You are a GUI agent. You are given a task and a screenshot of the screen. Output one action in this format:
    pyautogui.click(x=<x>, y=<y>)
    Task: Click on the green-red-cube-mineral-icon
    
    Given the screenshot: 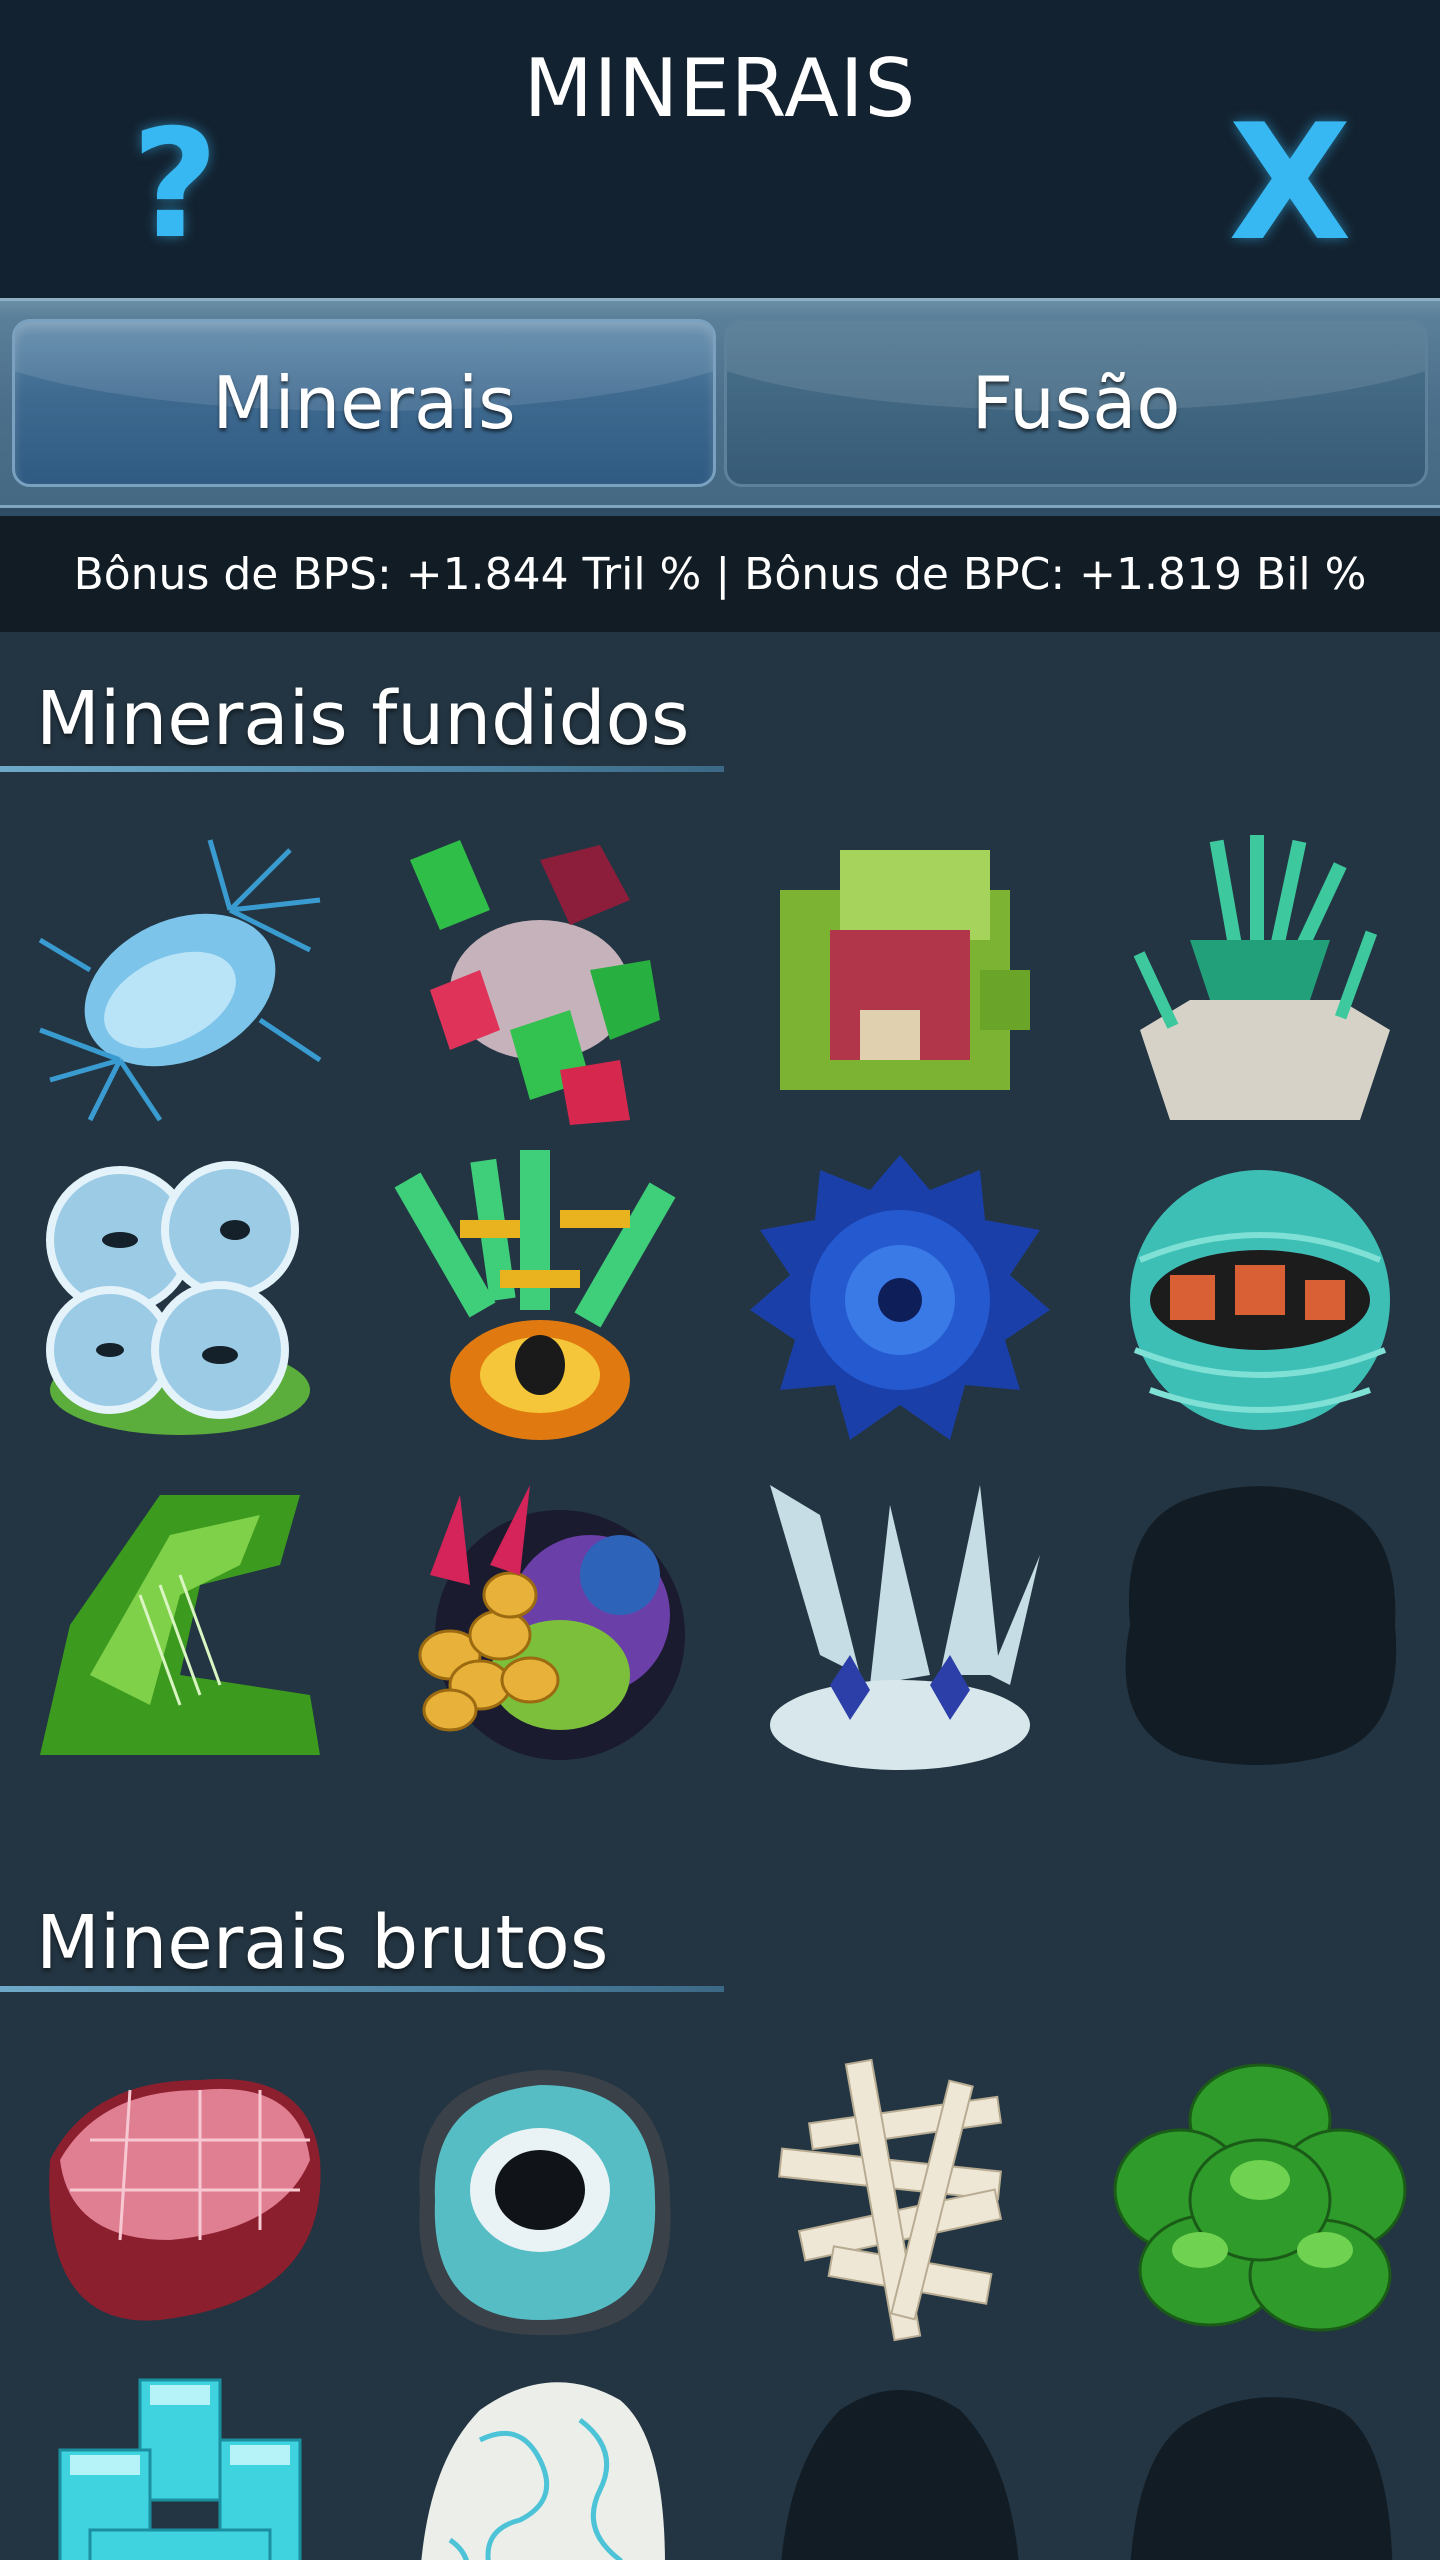 What is the action you would take?
    pyautogui.click(x=905, y=970)
    